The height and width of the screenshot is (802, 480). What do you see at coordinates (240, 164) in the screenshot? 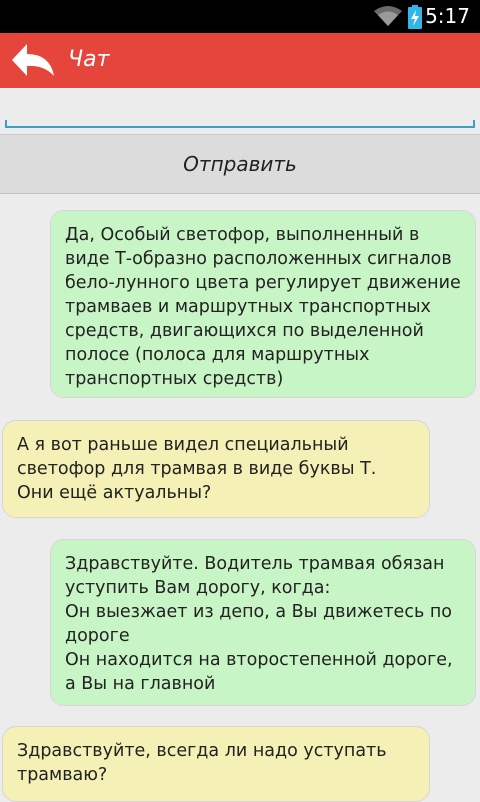
I see `send-button: Отправить` at bounding box center [240, 164].